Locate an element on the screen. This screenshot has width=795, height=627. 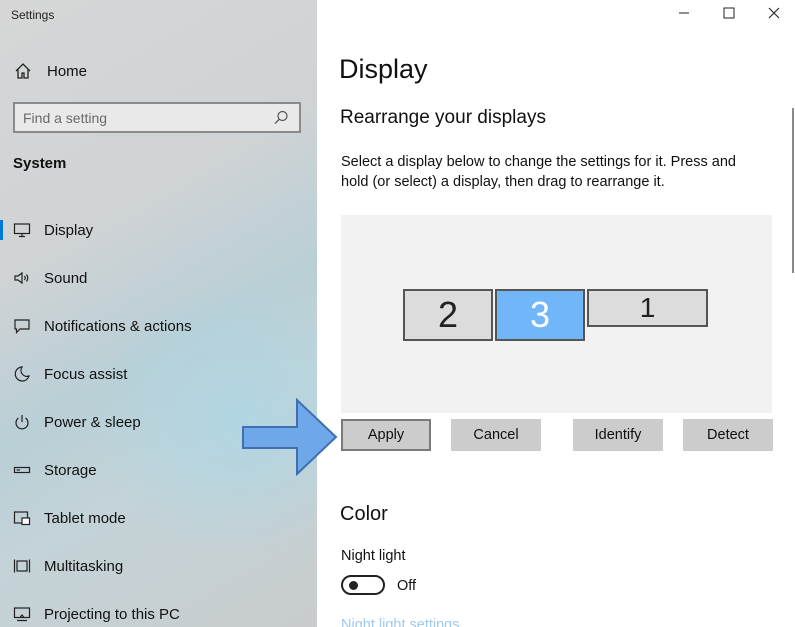
page-title: Display is located at coordinates (383, 69).